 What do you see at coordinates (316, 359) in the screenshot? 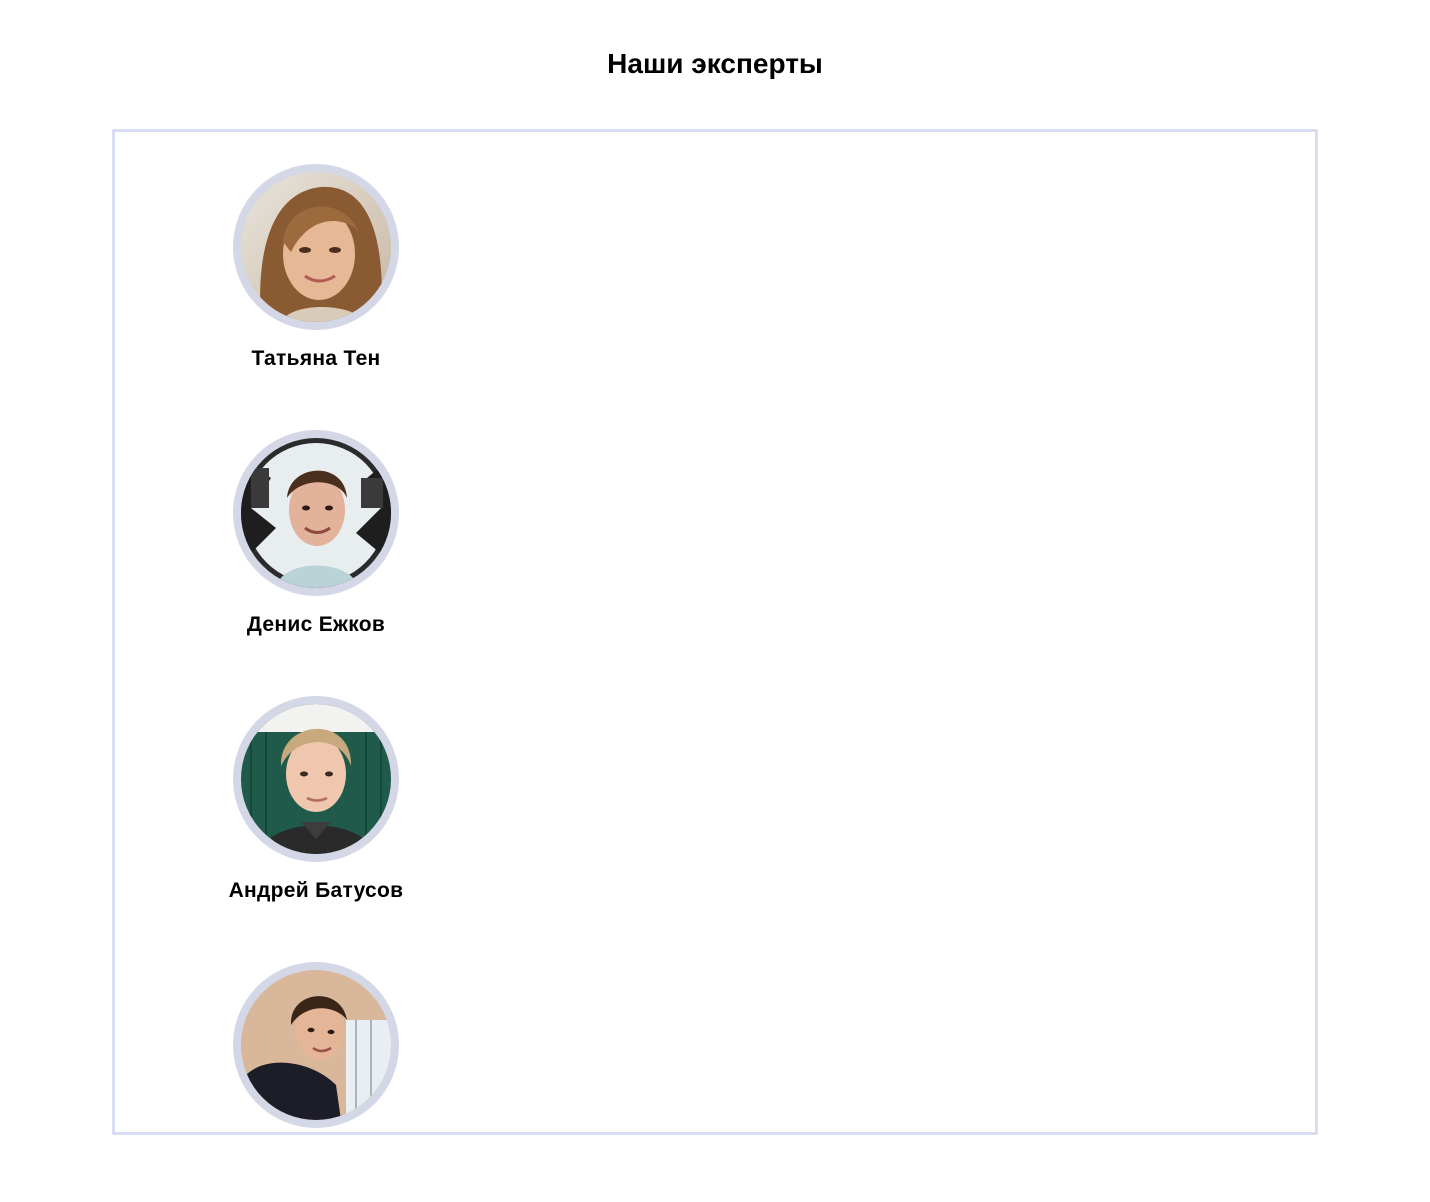
I see `expert-name: Татьяна Тен` at bounding box center [316, 359].